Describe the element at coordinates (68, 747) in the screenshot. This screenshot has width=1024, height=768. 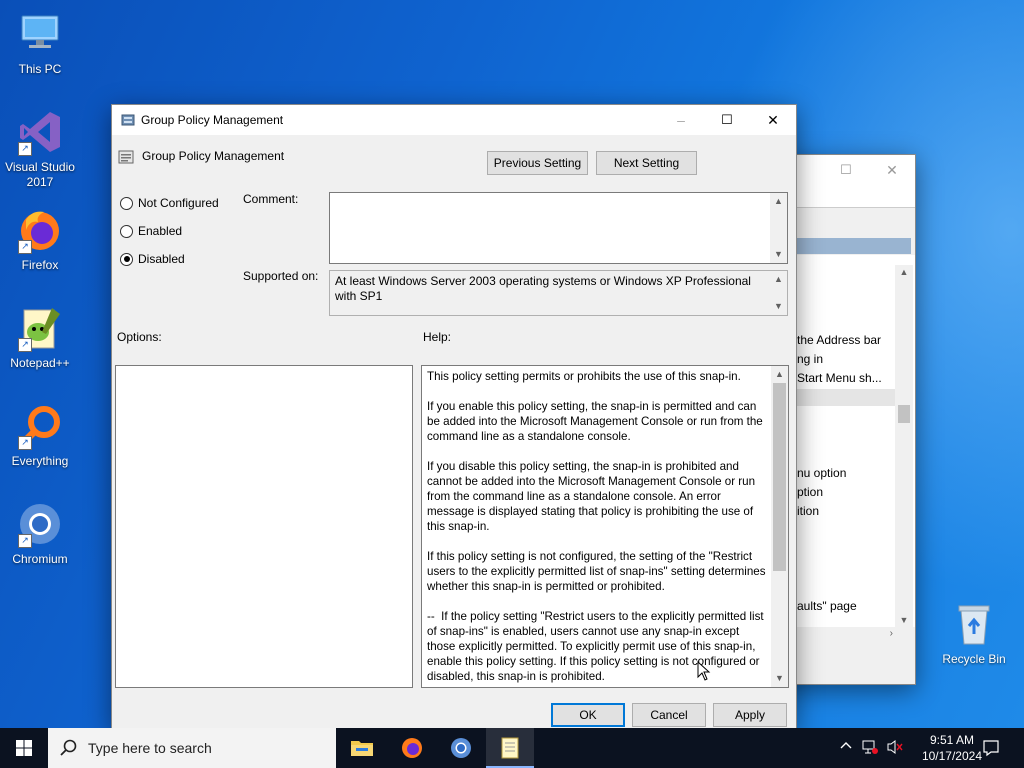
I see `search-icon` at that location.